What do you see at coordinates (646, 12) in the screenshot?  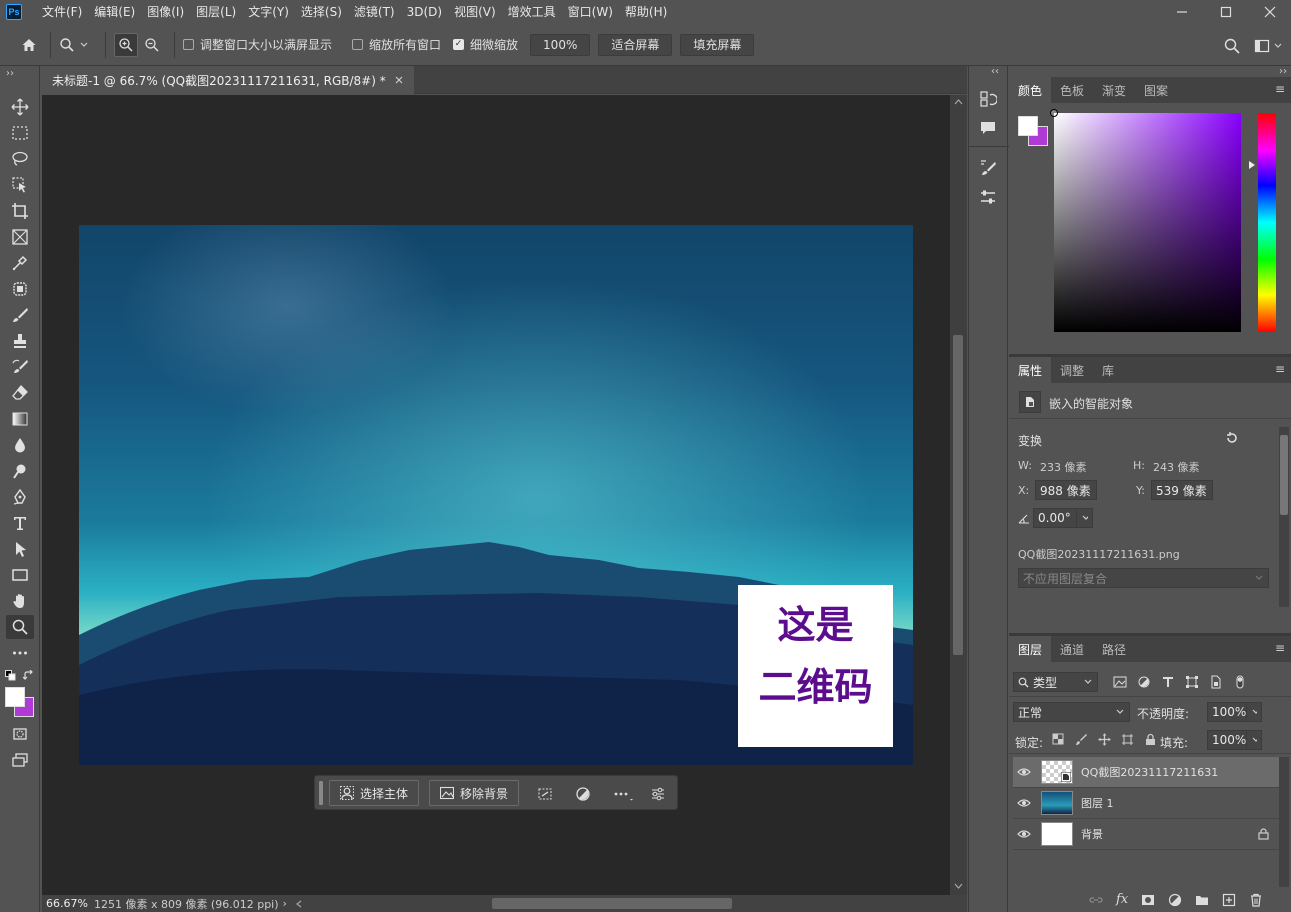 I see `menu-help: 帮助(H)` at bounding box center [646, 12].